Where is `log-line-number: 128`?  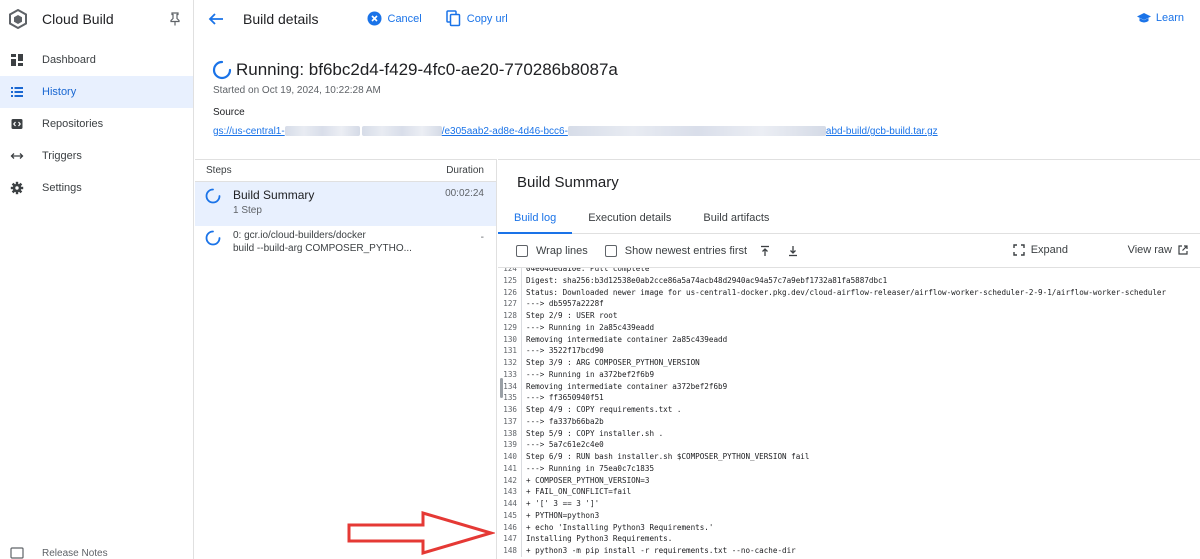
log-line-number: 128 is located at coordinates (510, 316).